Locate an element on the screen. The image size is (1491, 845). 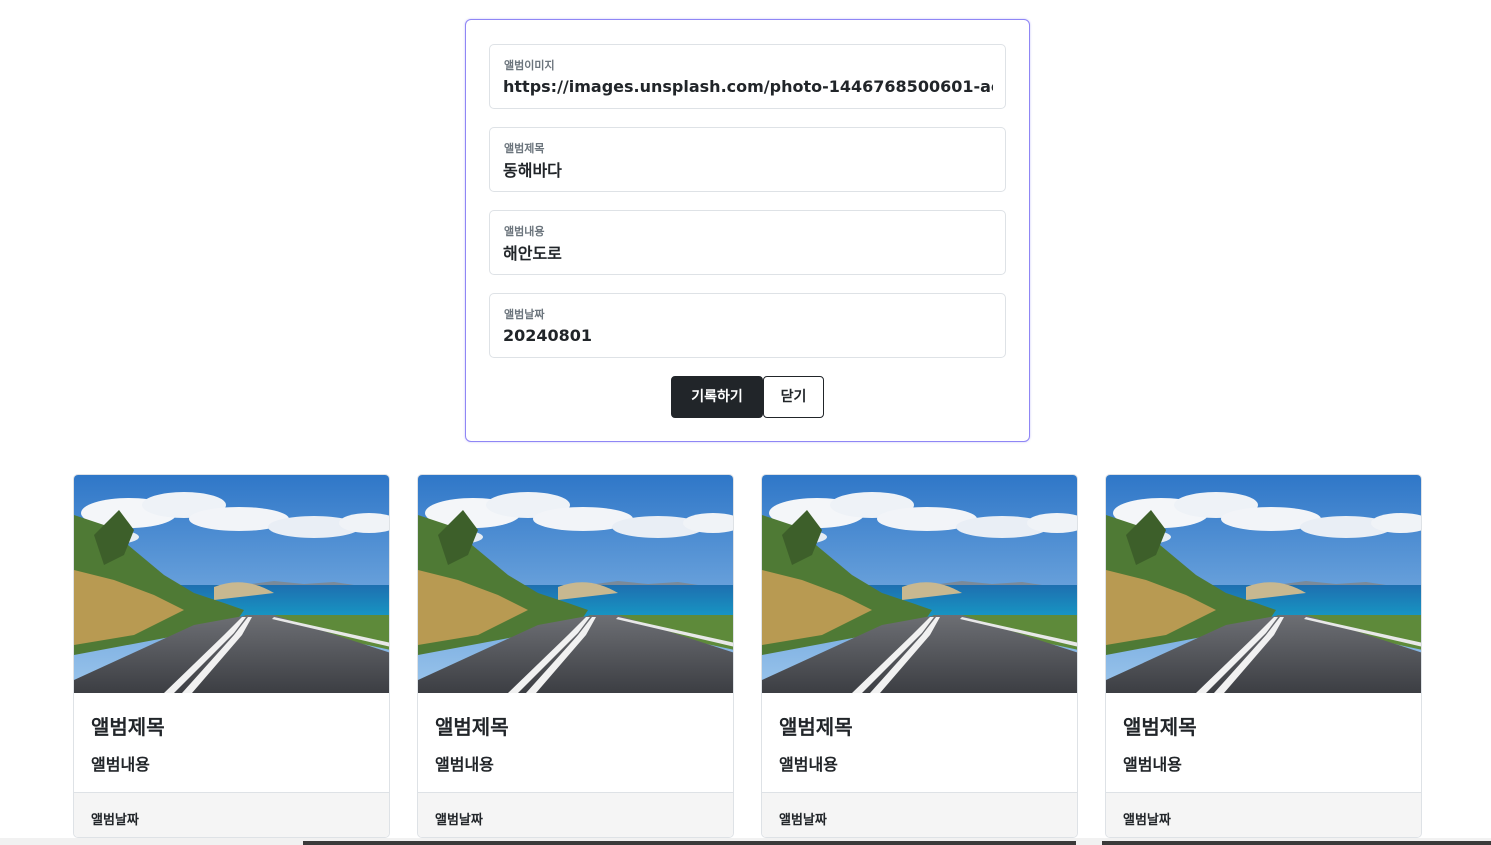
title-label: 앨범제목 is located at coordinates (524, 148).